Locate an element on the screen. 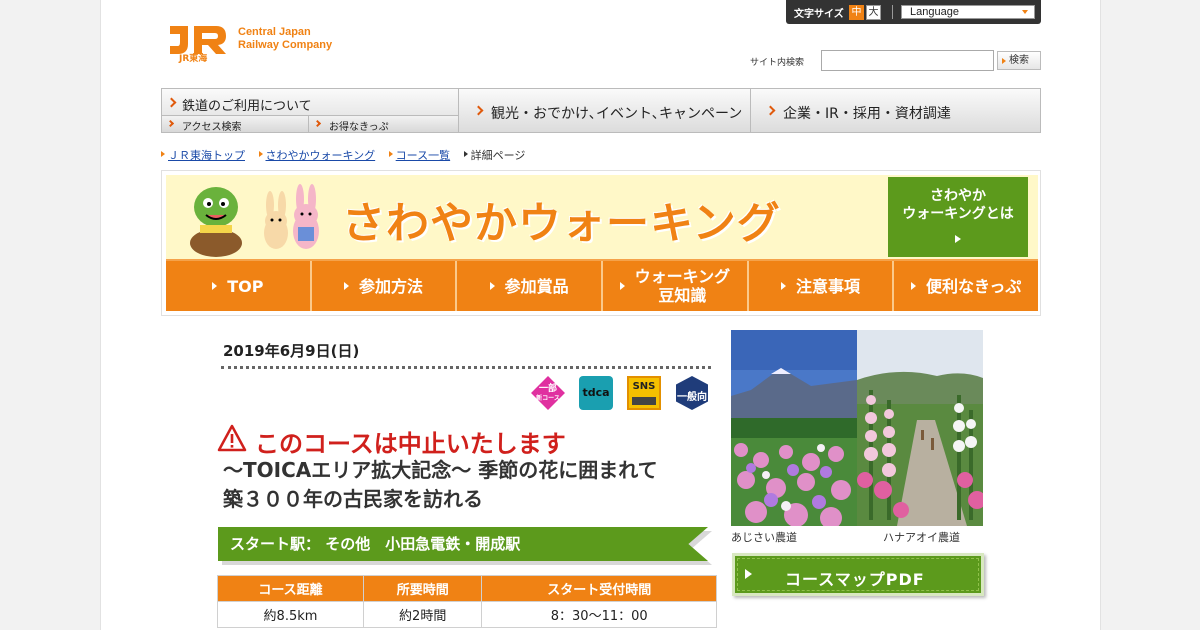  general-course-icon: 一般向 is located at coordinates (692, 393).